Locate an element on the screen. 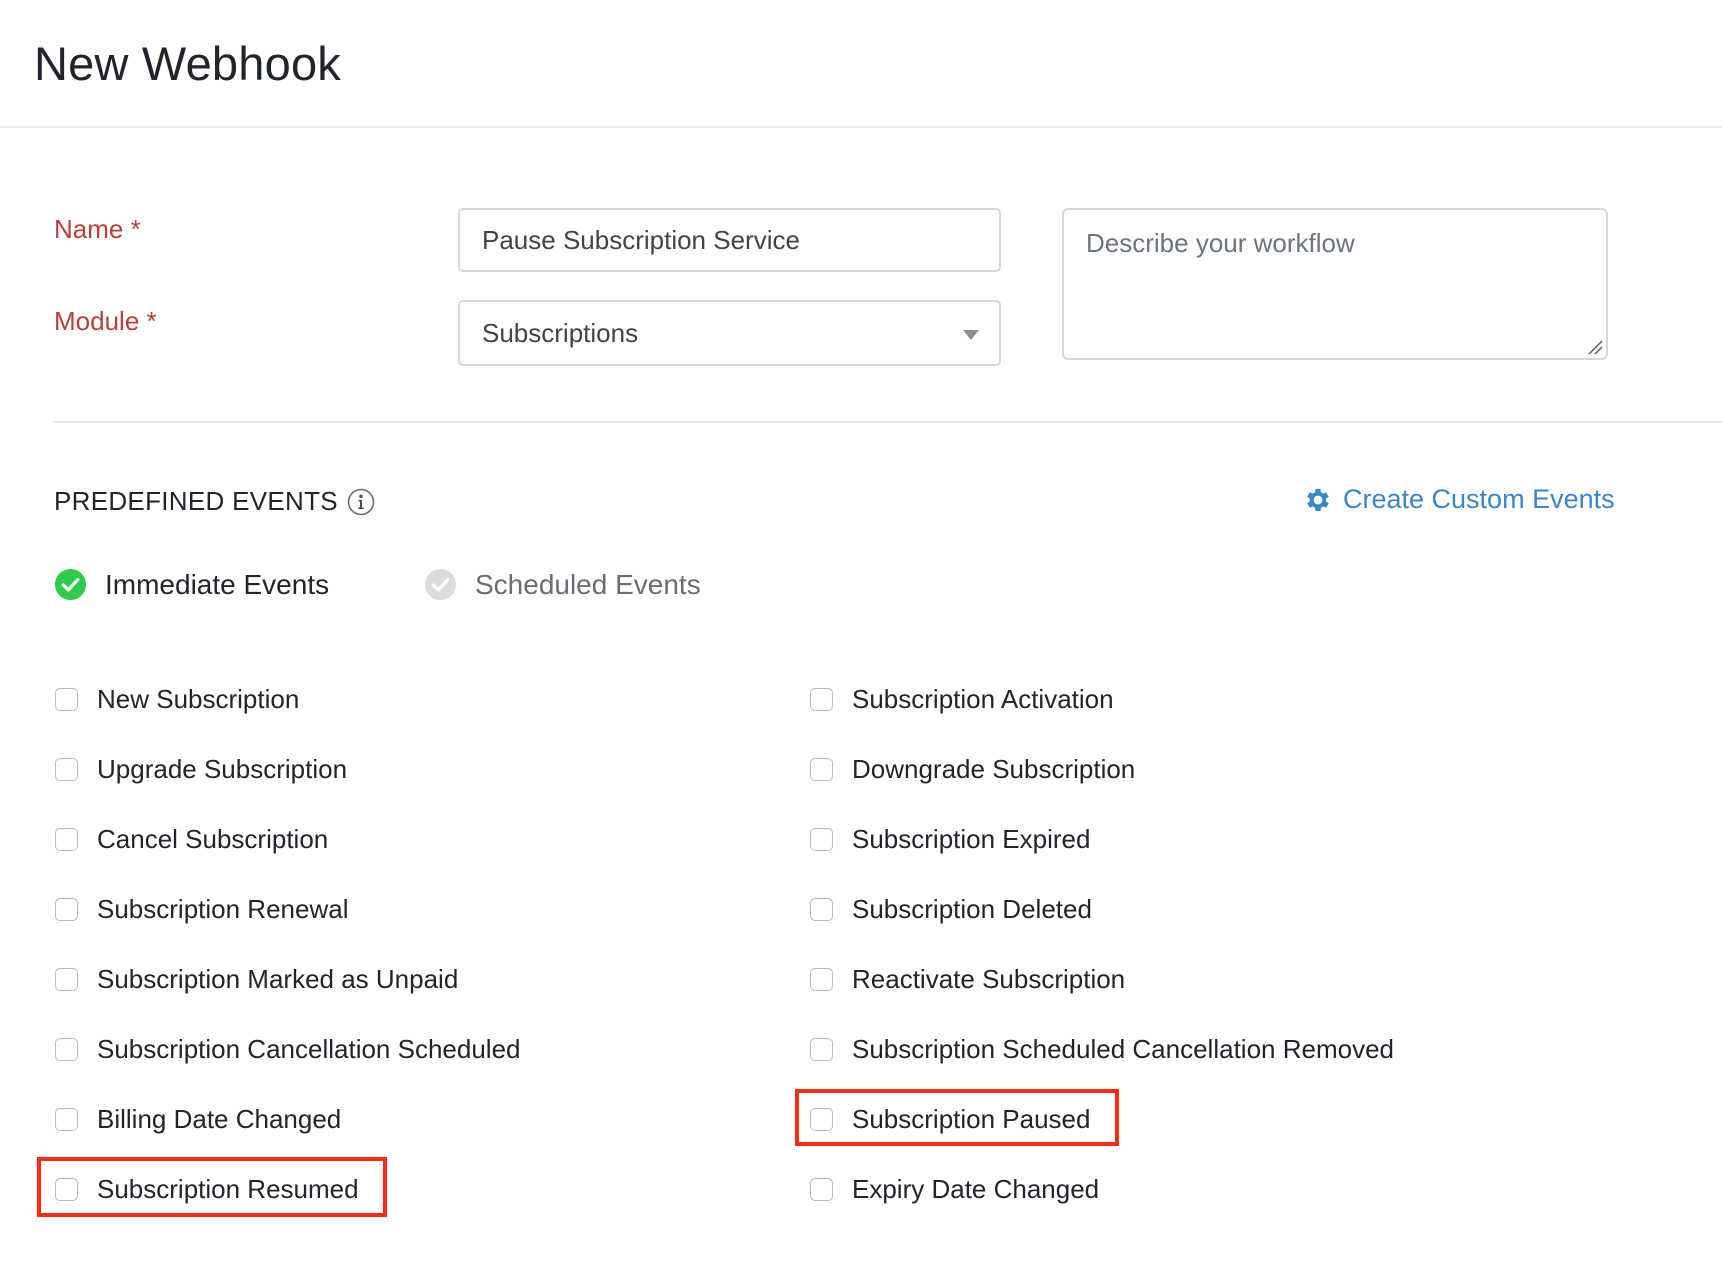 The height and width of the screenshot is (1280, 1722). event-subscription-deleted: Subscription Deleted is located at coordinates (951, 909).